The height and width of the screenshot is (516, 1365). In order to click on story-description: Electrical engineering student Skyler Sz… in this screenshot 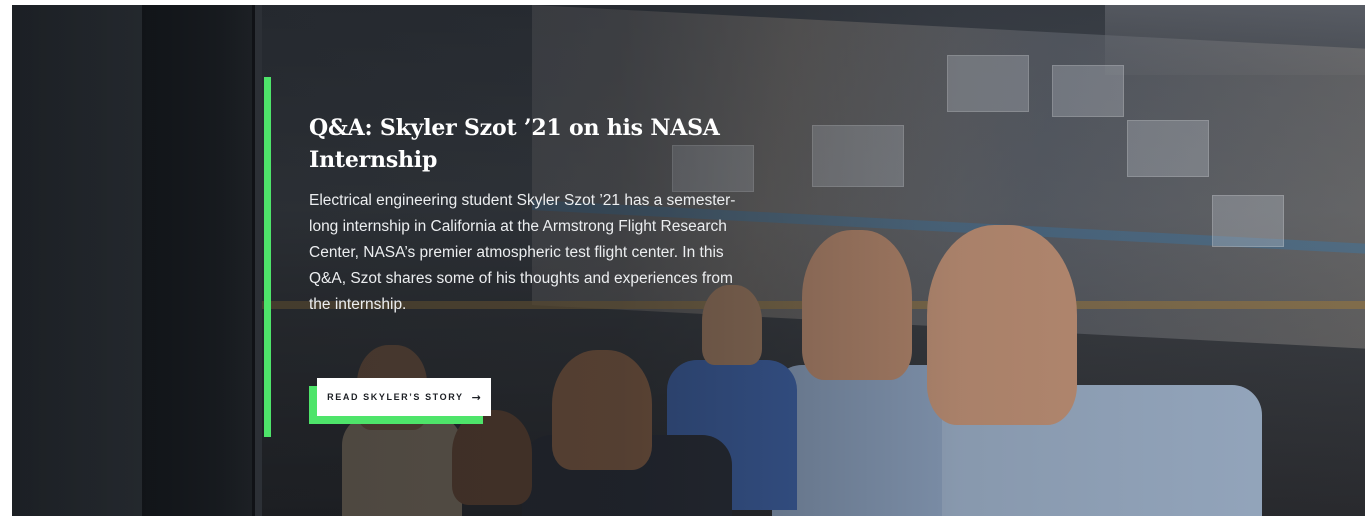, I will do `click(522, 252)`.